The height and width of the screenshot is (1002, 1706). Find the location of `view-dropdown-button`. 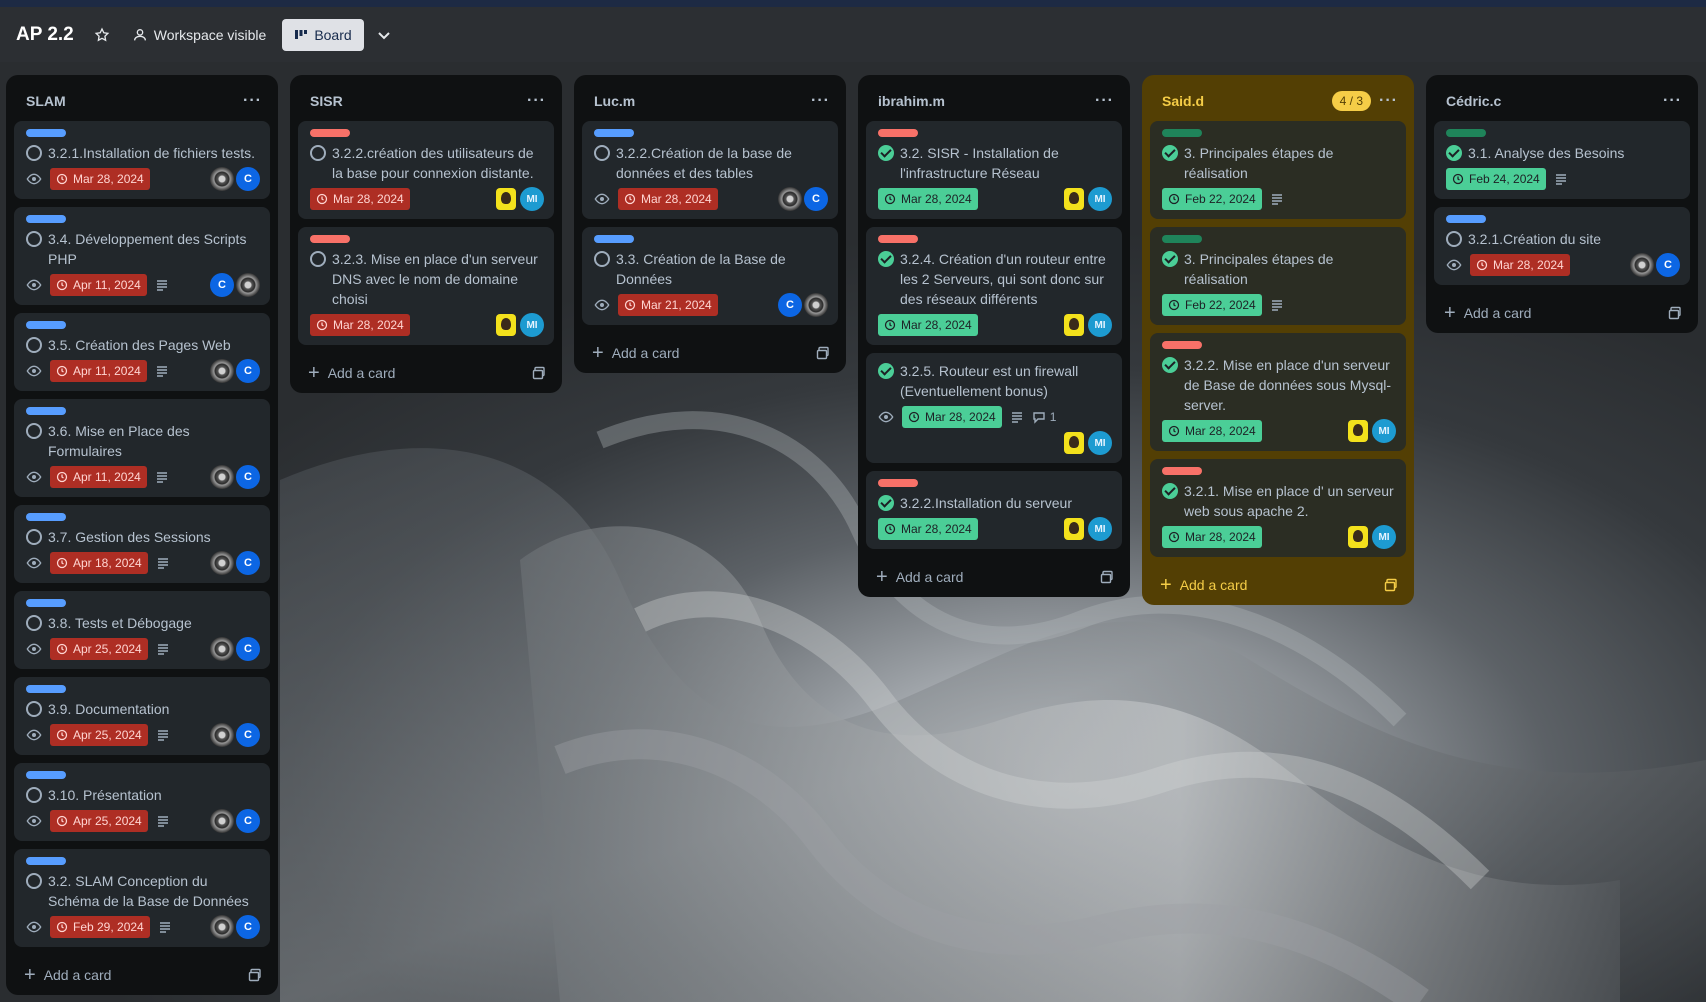

view-dropdown-button is located at coordinates (387, 35).